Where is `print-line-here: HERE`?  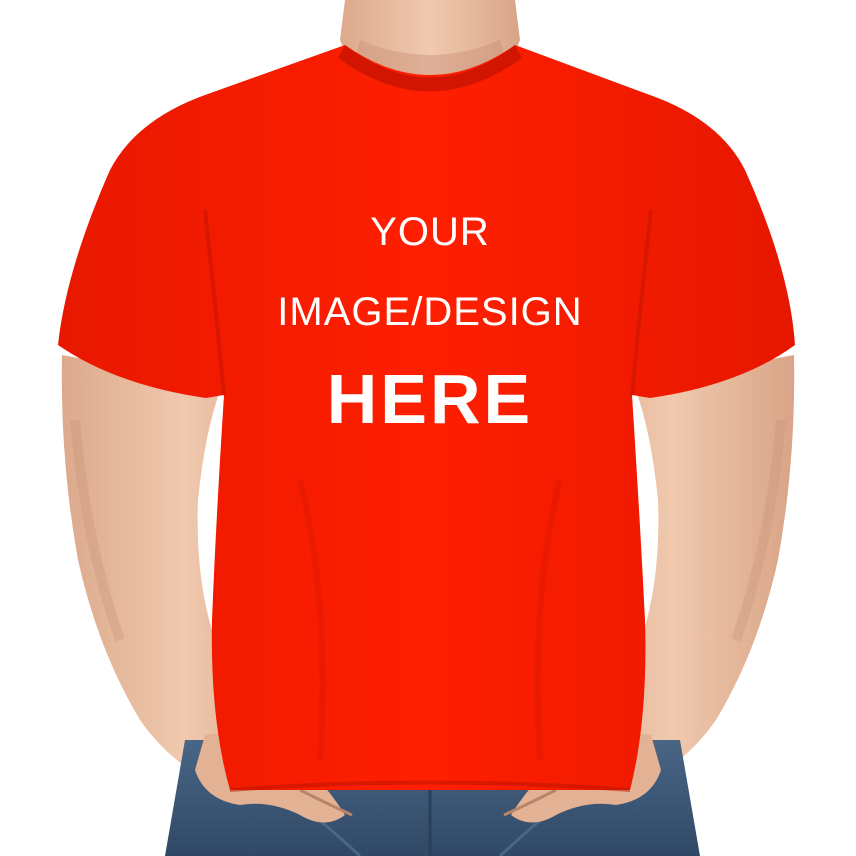 print-line-here: HERE is located at coordinates (430, 399).